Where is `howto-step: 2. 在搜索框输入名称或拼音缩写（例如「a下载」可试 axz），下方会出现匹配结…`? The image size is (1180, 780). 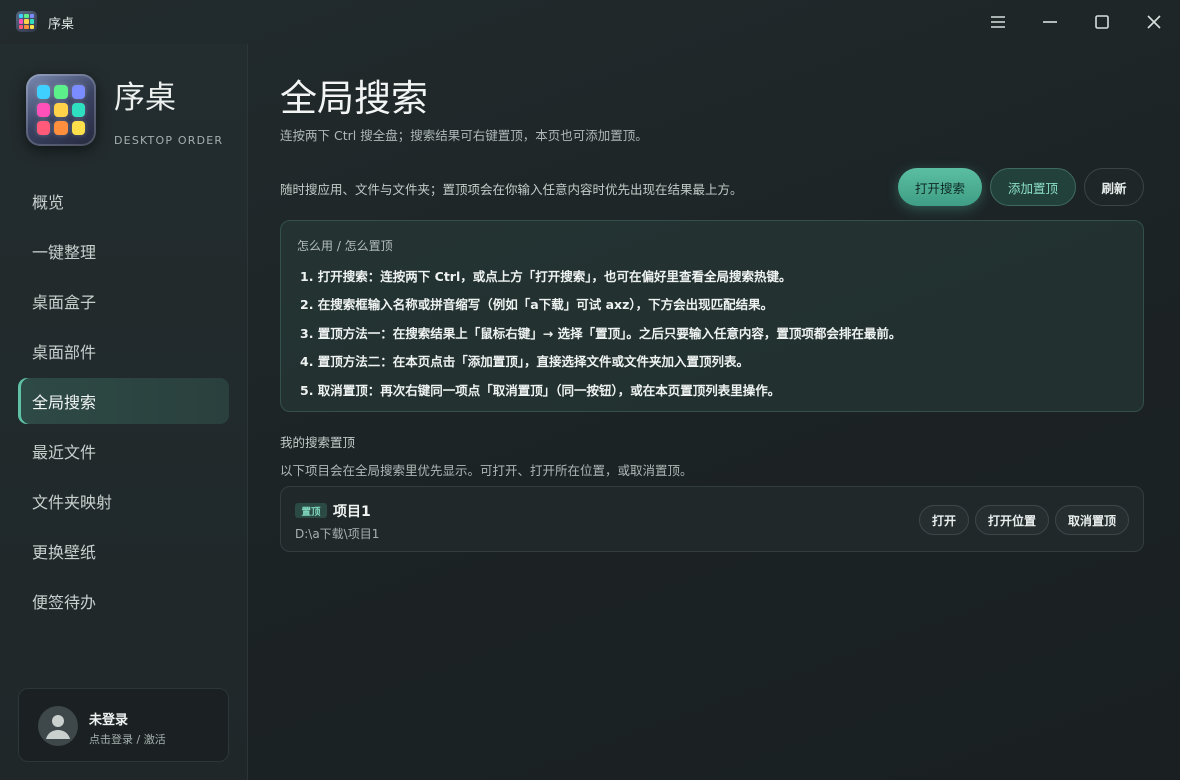 howto-step: 2. 在搜索框输入名称或拼音缩写（例如「a下载」可试 axz），下方会出现匹配结… is located at coordinates (537, 305).